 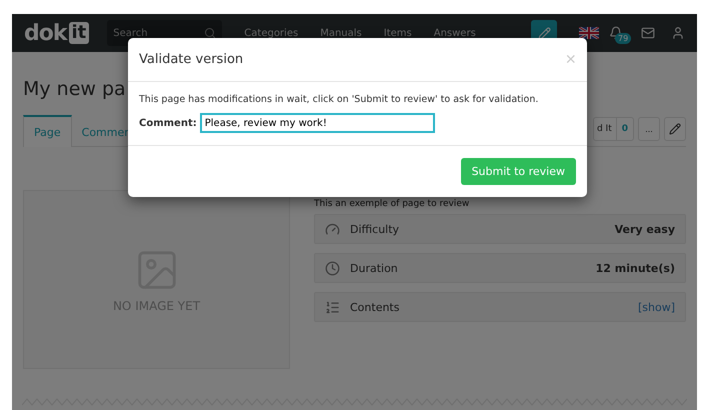 What do you see at coordinates (332, 307) in the screenshot?
I see `numbered-list-icon` at bounding box center [332, 307].